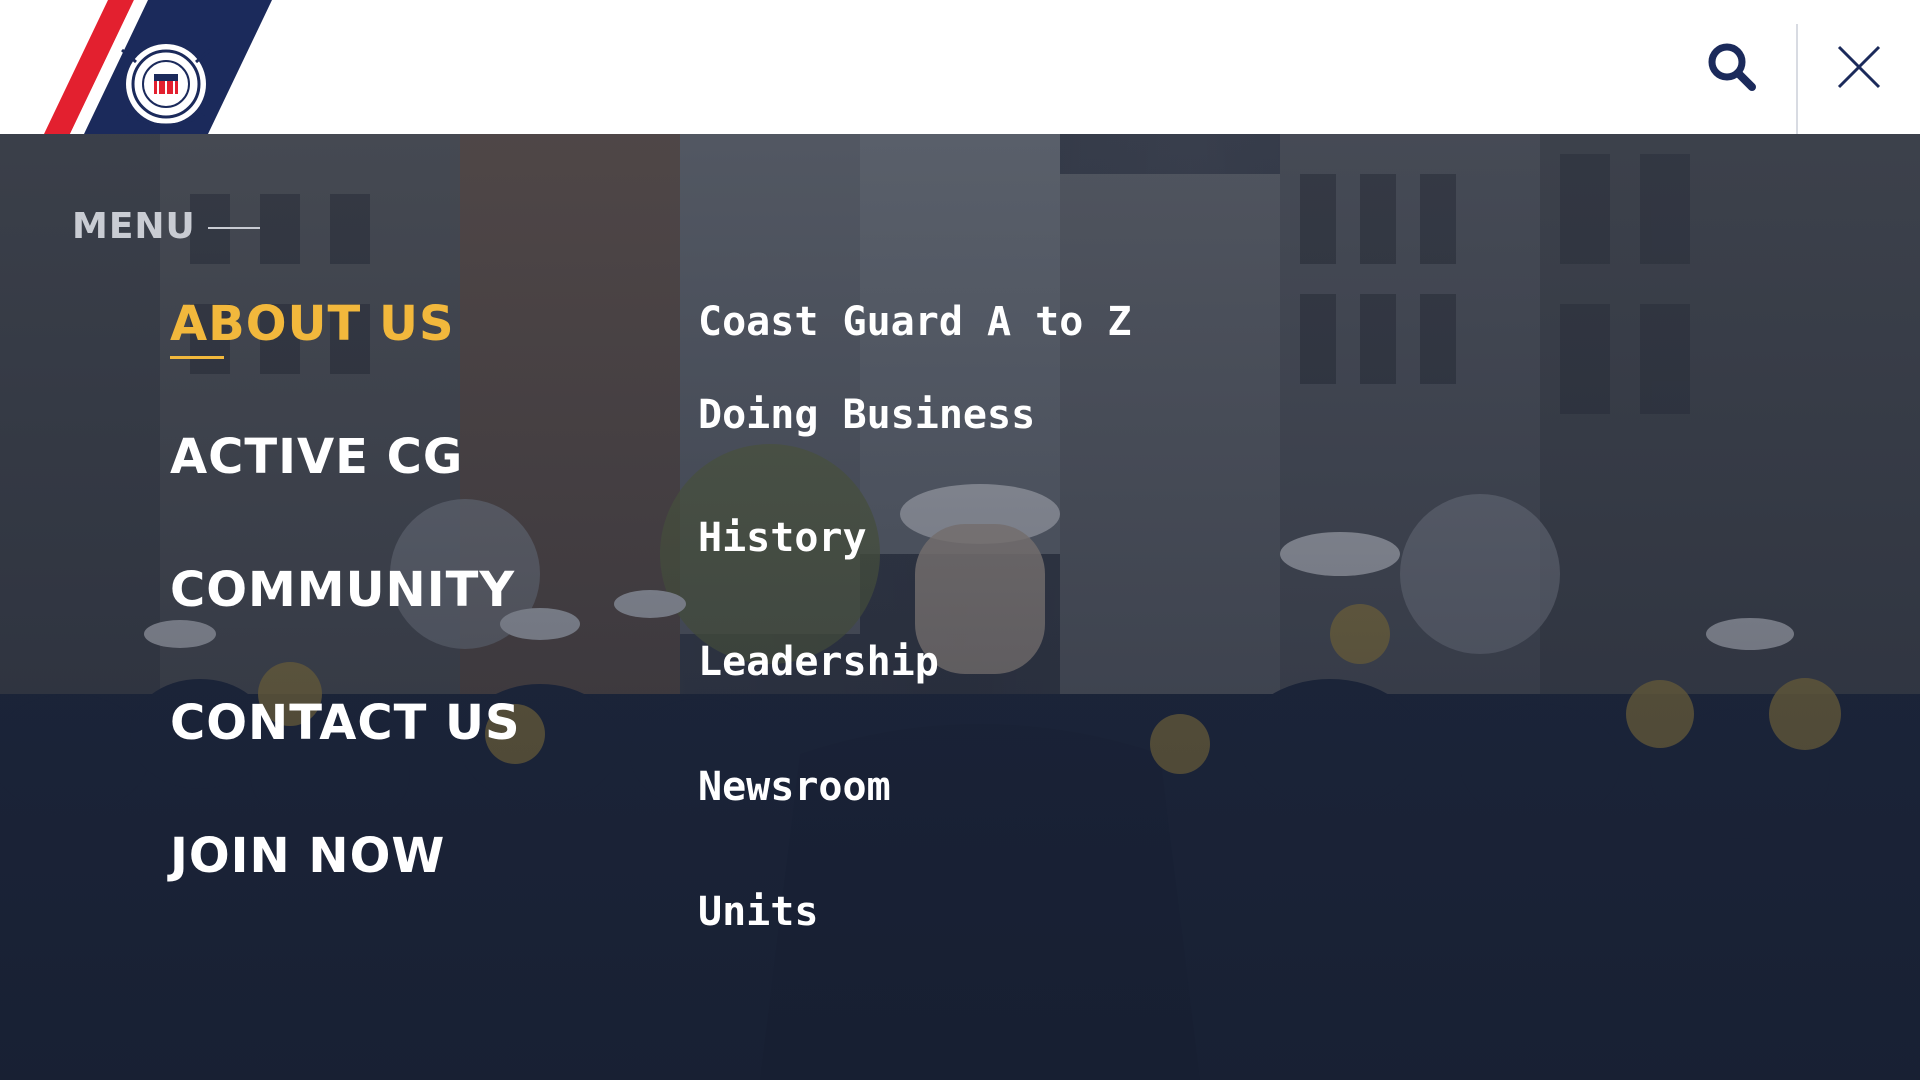 This screenshot has height=1080, width=1920. Describe the element at coordinates (158, 67) in the screenshot. I see `logo-stripe-graphic` at that location.